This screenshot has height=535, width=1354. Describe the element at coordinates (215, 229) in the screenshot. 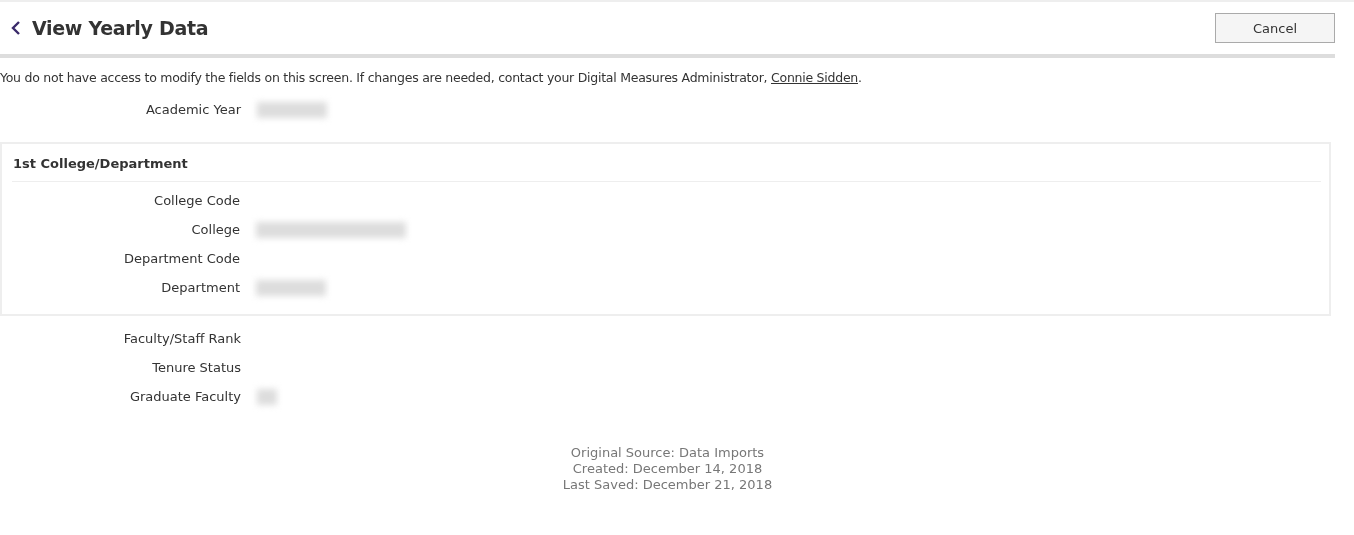

I see `field-label: College` at that location.